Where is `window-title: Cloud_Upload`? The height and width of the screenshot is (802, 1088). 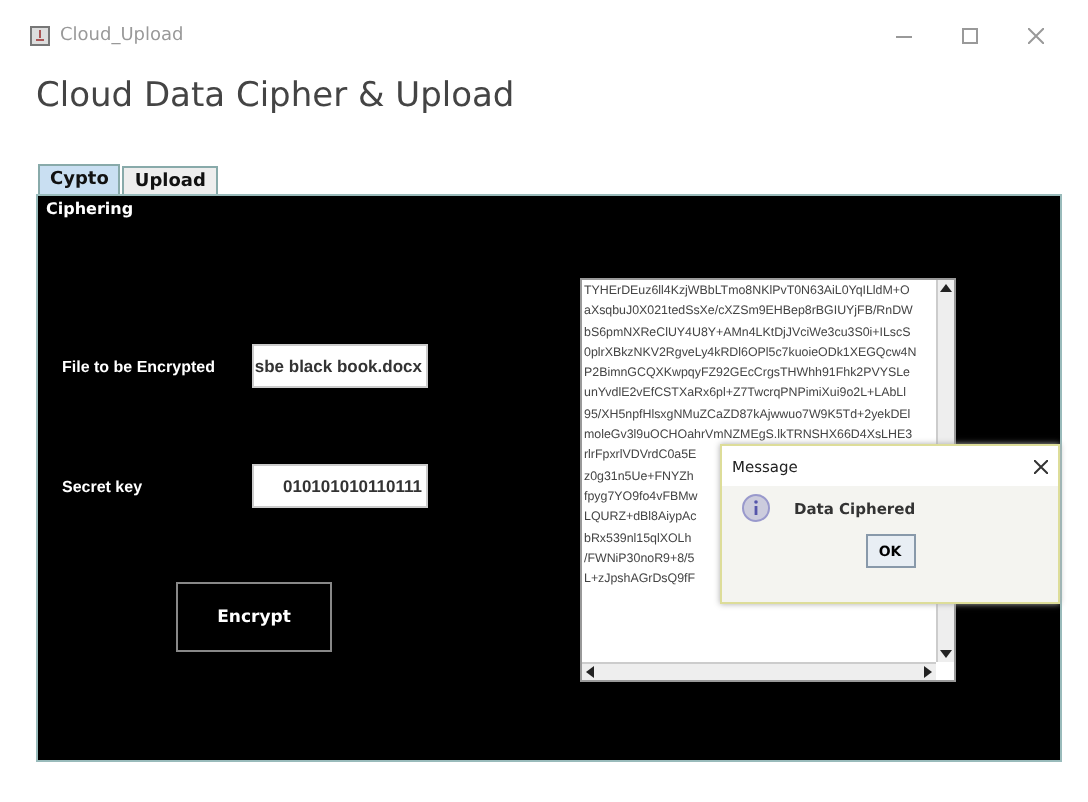
window-title: Cloud_Upload is located at coordinates (123, 36).